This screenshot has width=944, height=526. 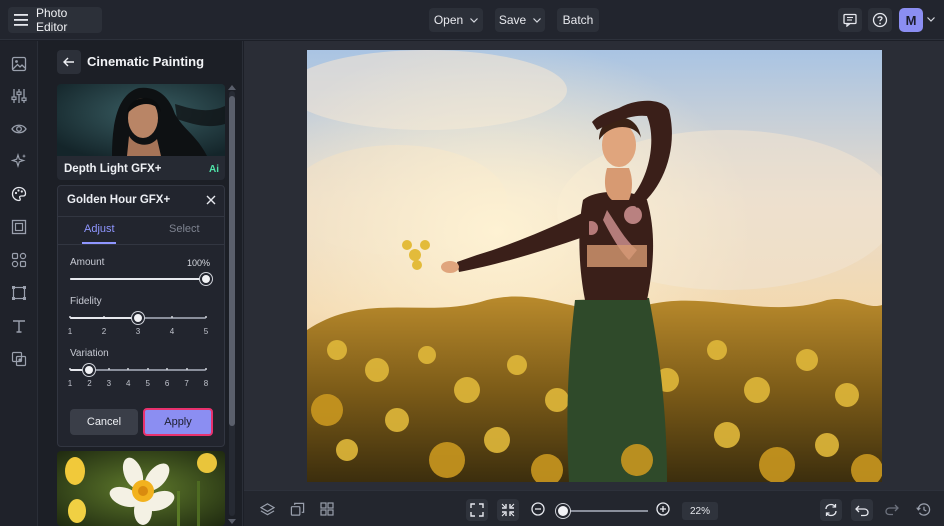 What do you see at coordinates (89, 383) in the screenshot?
I see `variation-tick-label: 2` at bounding box center [89, 383].